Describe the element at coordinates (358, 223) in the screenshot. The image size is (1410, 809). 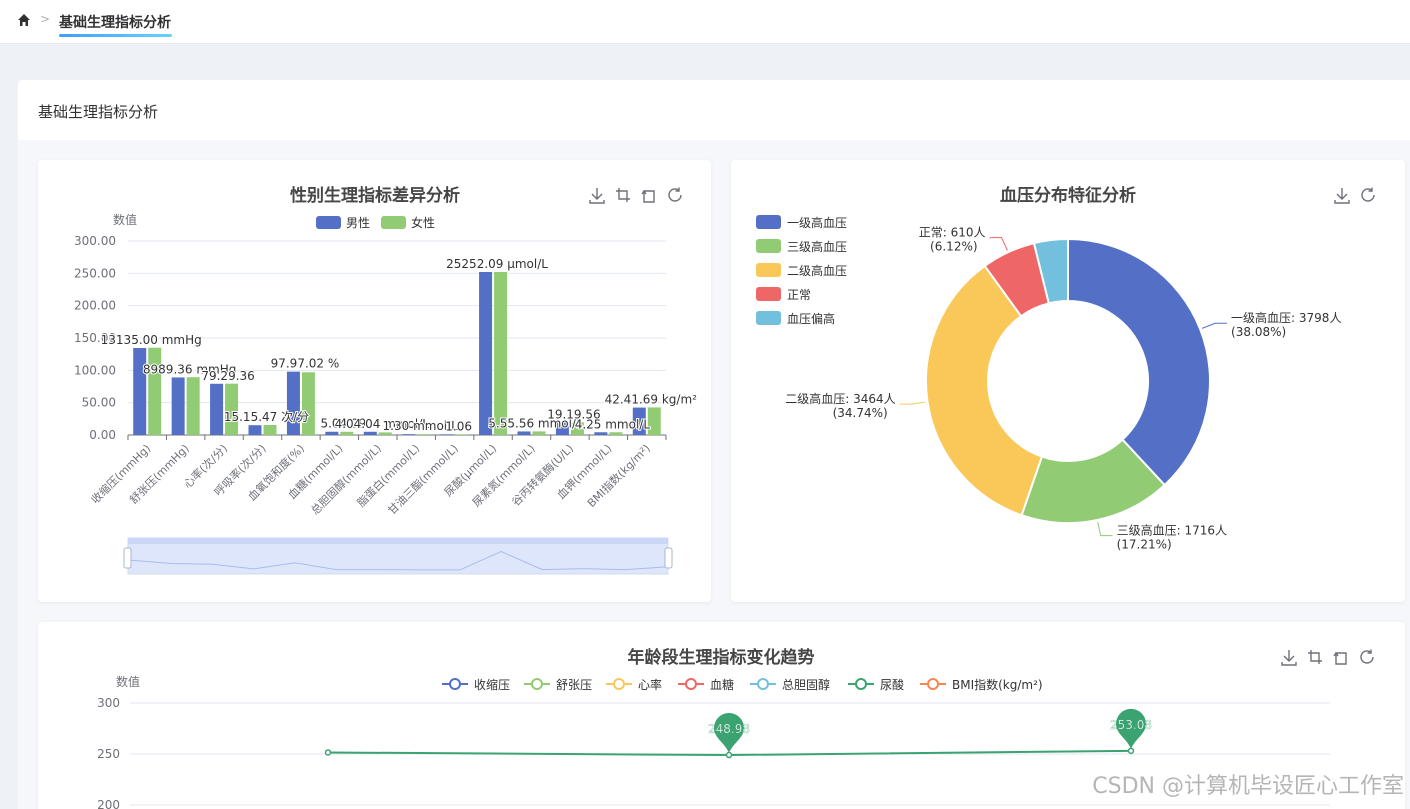
I see `legend-label: 男性` at that location.